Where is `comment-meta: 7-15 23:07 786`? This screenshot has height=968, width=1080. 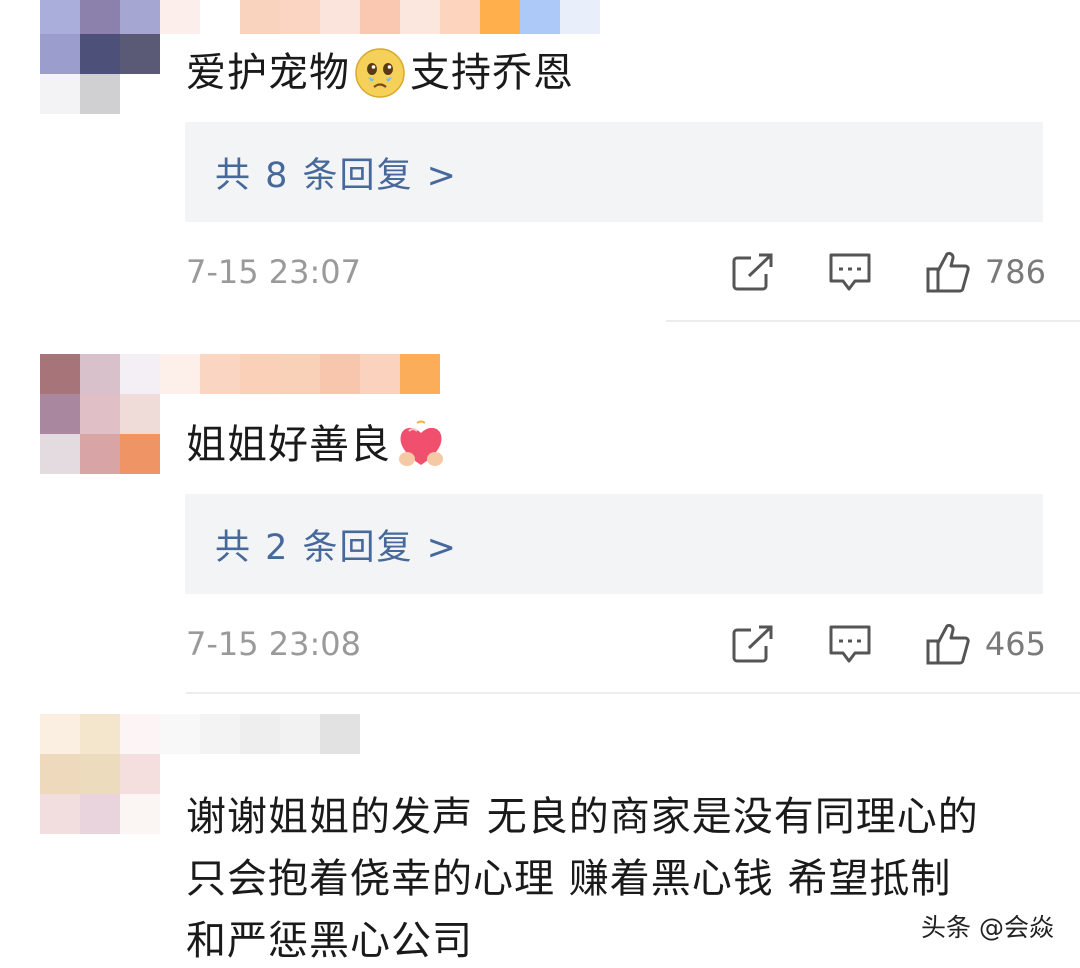
comment-meta: 7-15 23:07 786 is located at coordinates (616, 272).